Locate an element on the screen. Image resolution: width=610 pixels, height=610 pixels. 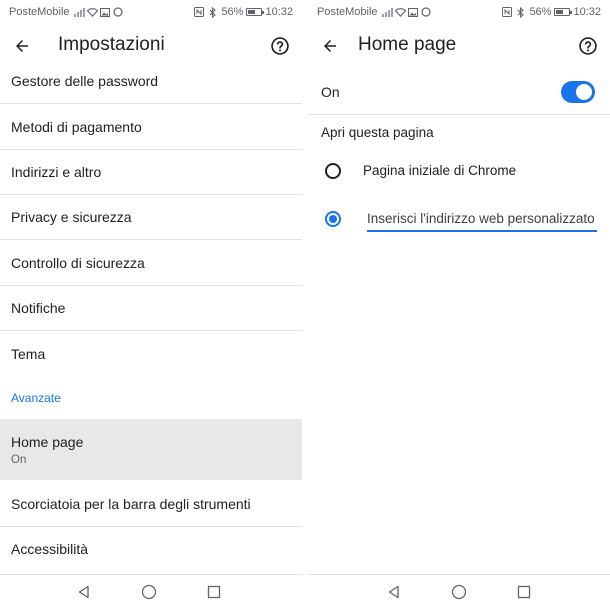
settings-item-theme: Tema is located at coordinates (151, 353).